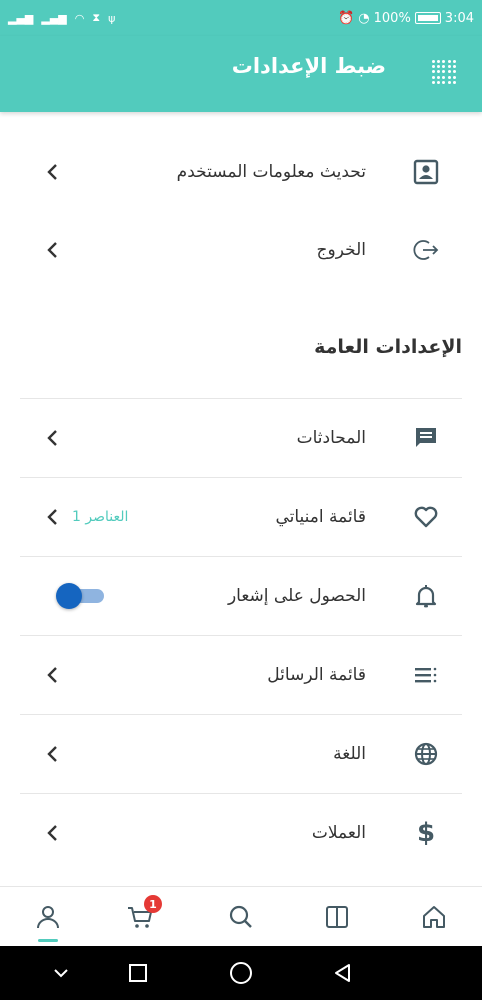 The image size is (482, 1000). I want to click on dollar-icon: $, so click(426, 832).